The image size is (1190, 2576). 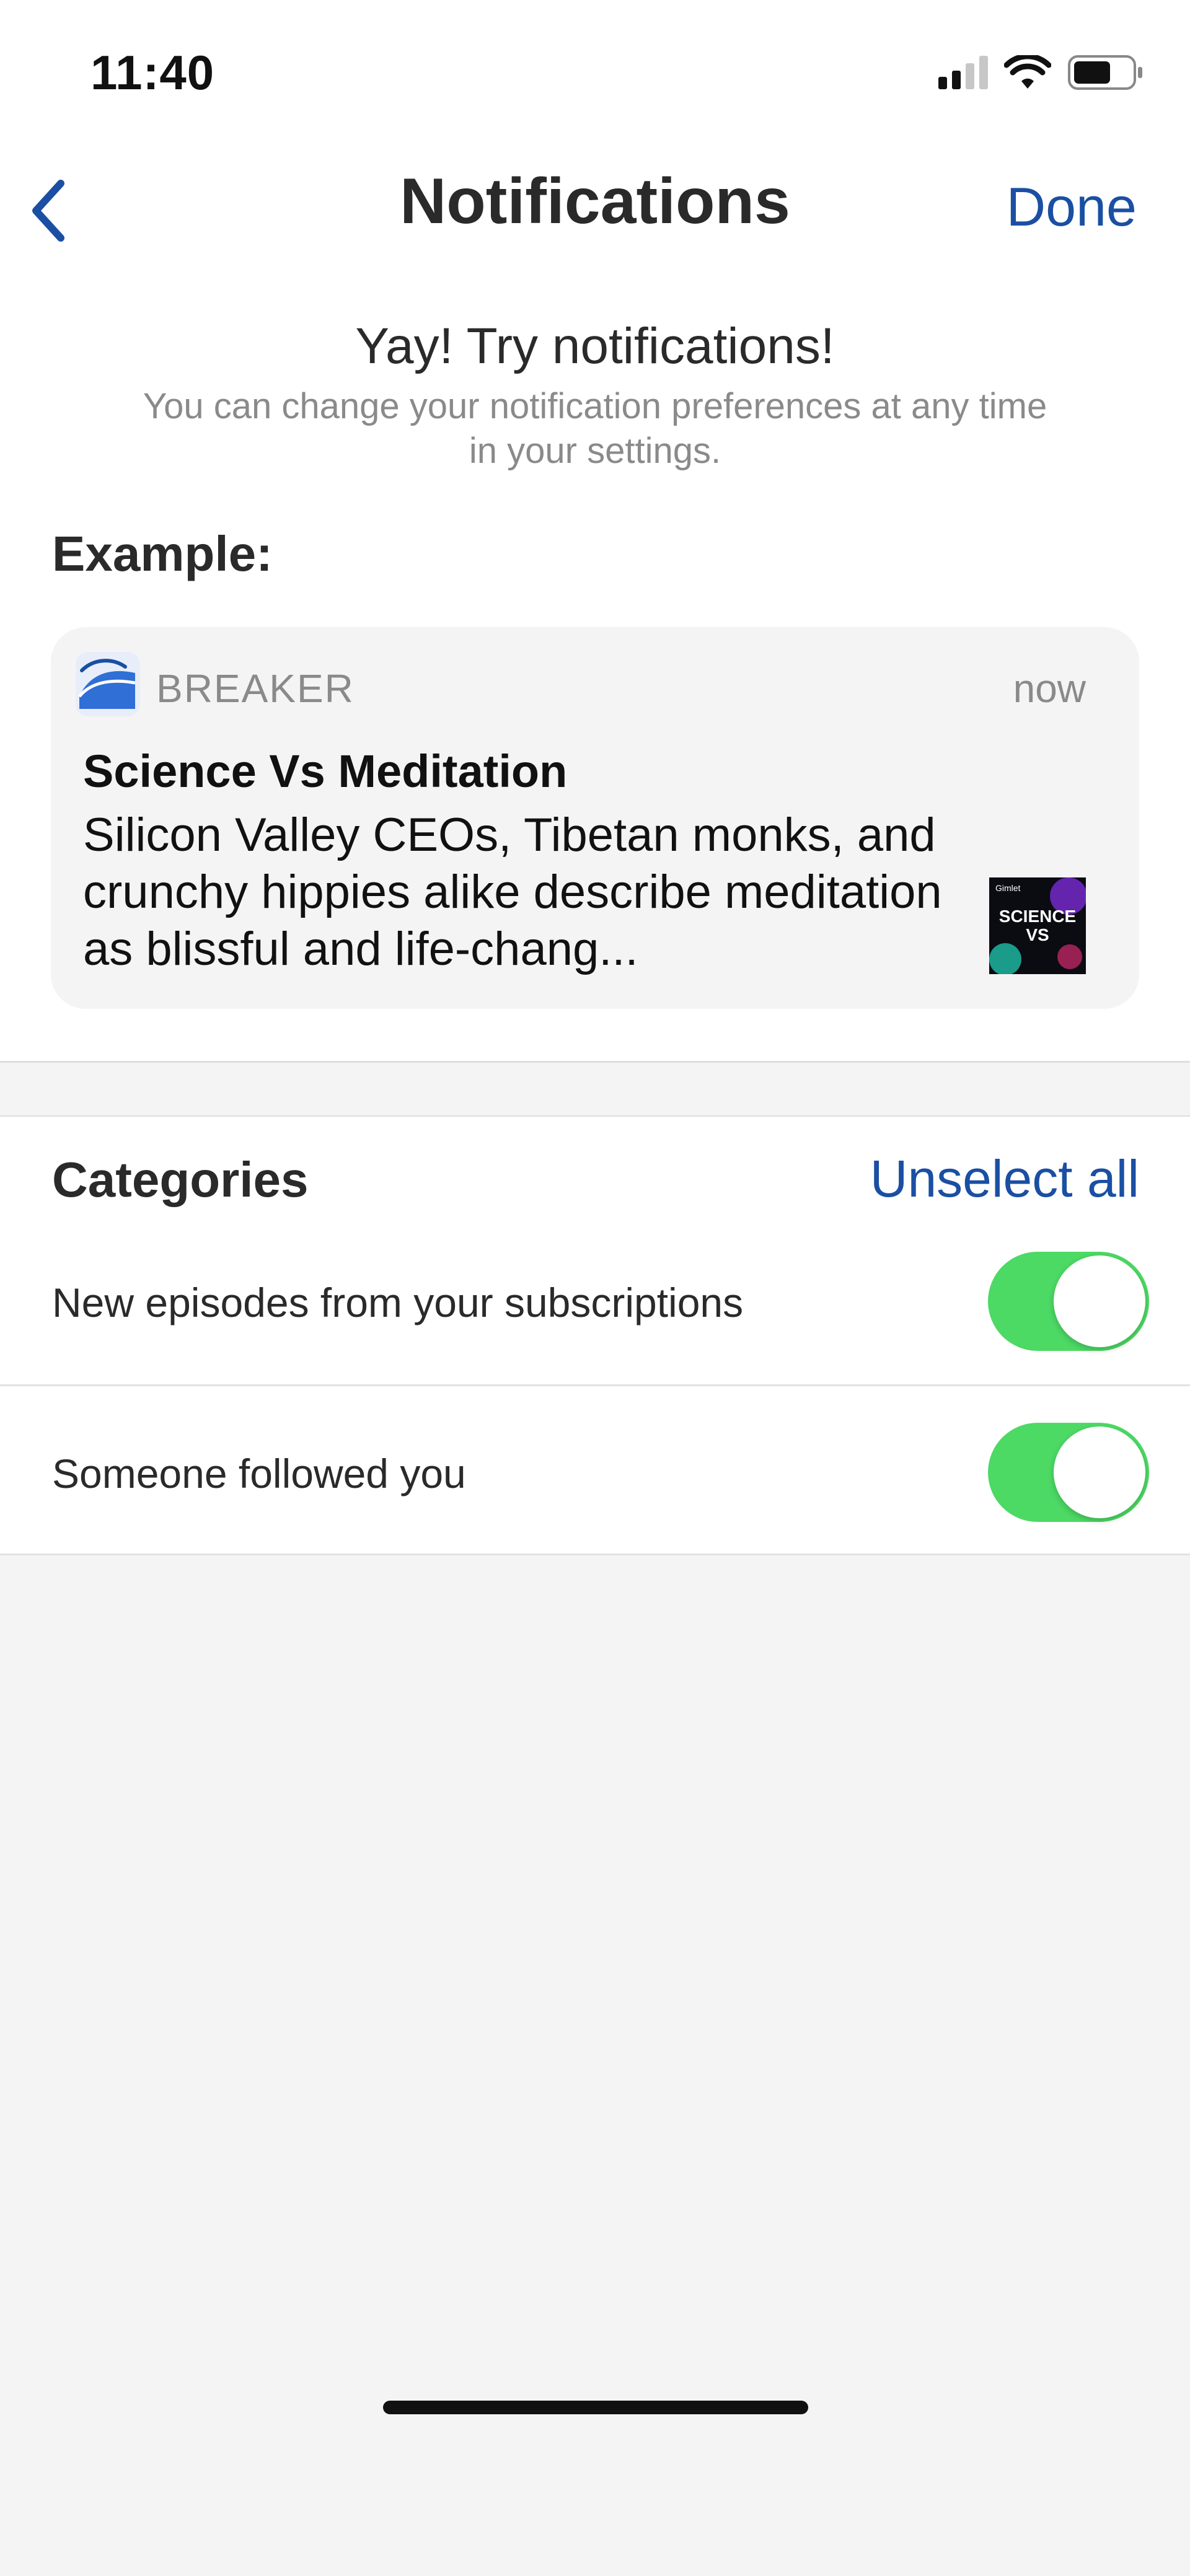 I want to click on thumb-brand: Gimlet, so click(x=1008, y=888).